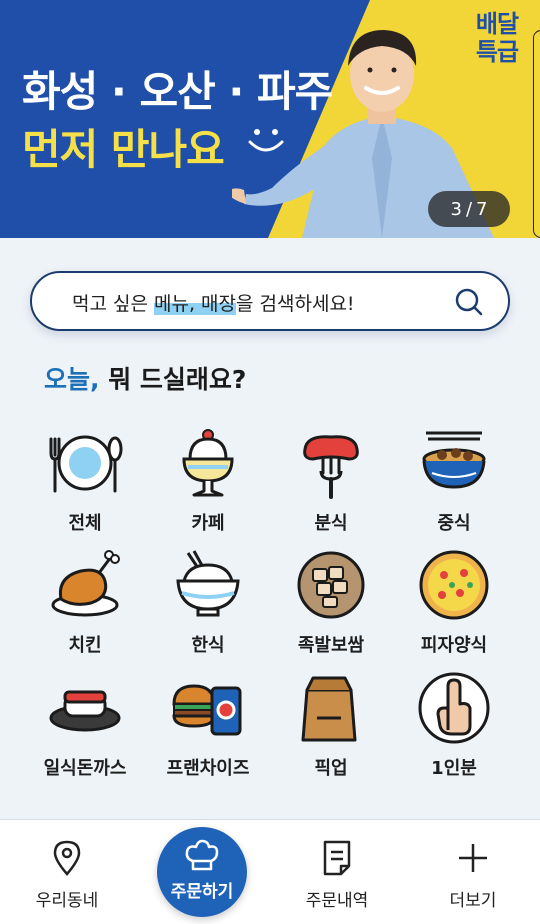  Describe the element at coordinates (456, 209) in the screenshot. I see `counter-current: 3` at that location.